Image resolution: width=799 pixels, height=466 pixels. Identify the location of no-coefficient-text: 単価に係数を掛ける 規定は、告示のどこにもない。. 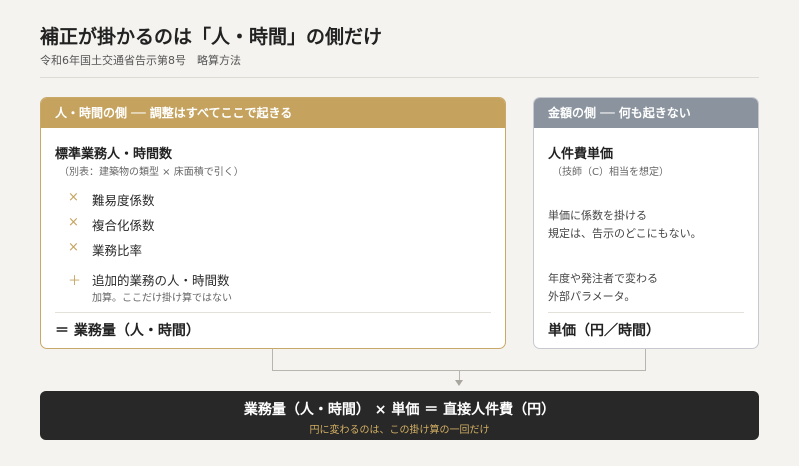
(625, 225).